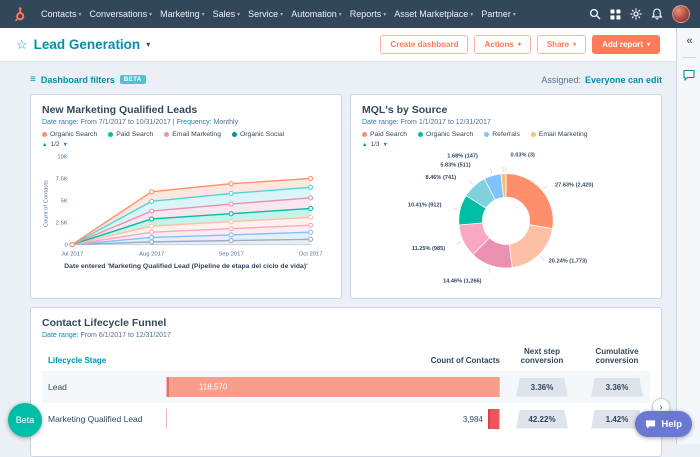 This screenshot has height=457, width=700. I want to click on column-header-next-step: Next step conversion, so click(542, 356).